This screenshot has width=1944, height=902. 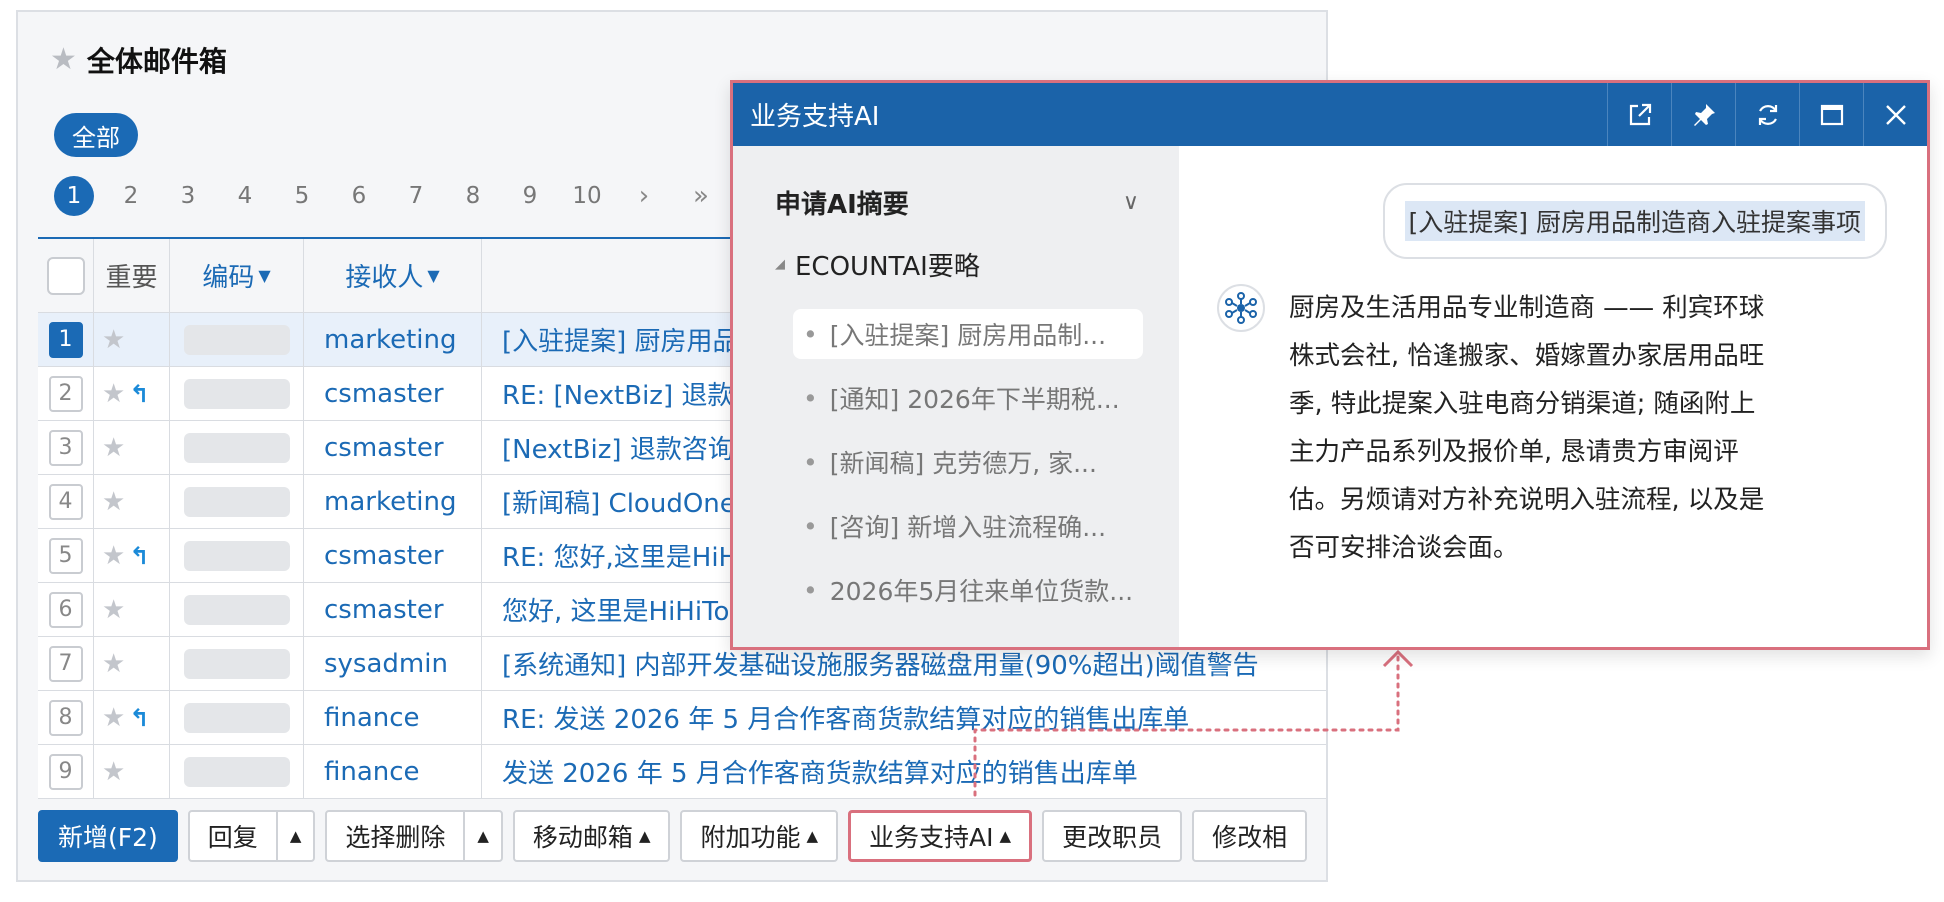 I want to click on row-number: 9, so click(x=65, y=771).